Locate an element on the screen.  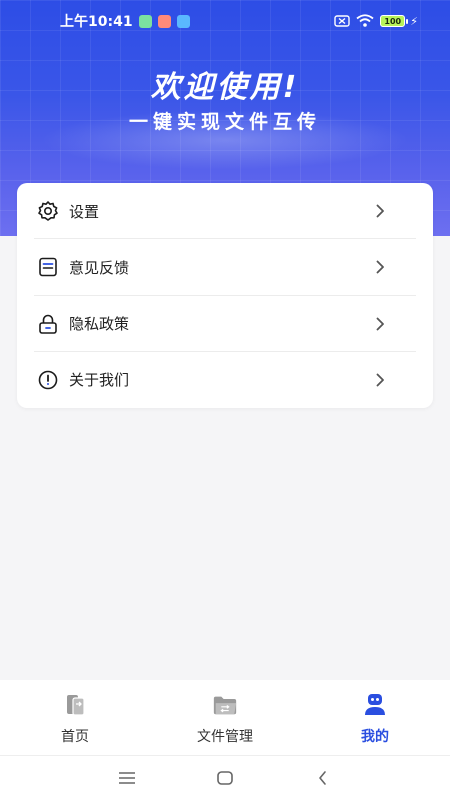
phone-transfer-icon is located at coordinates (75, 705).